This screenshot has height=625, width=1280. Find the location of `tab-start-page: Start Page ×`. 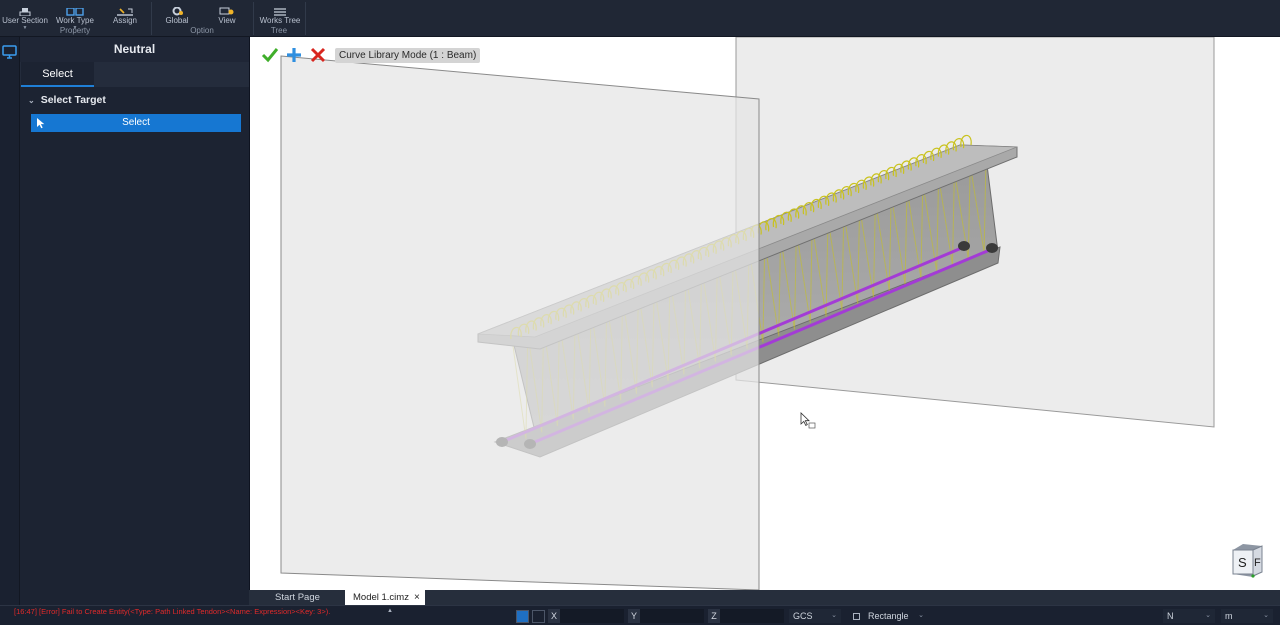

tab-start-page: Start Page × is located at coordinates (313, 597).